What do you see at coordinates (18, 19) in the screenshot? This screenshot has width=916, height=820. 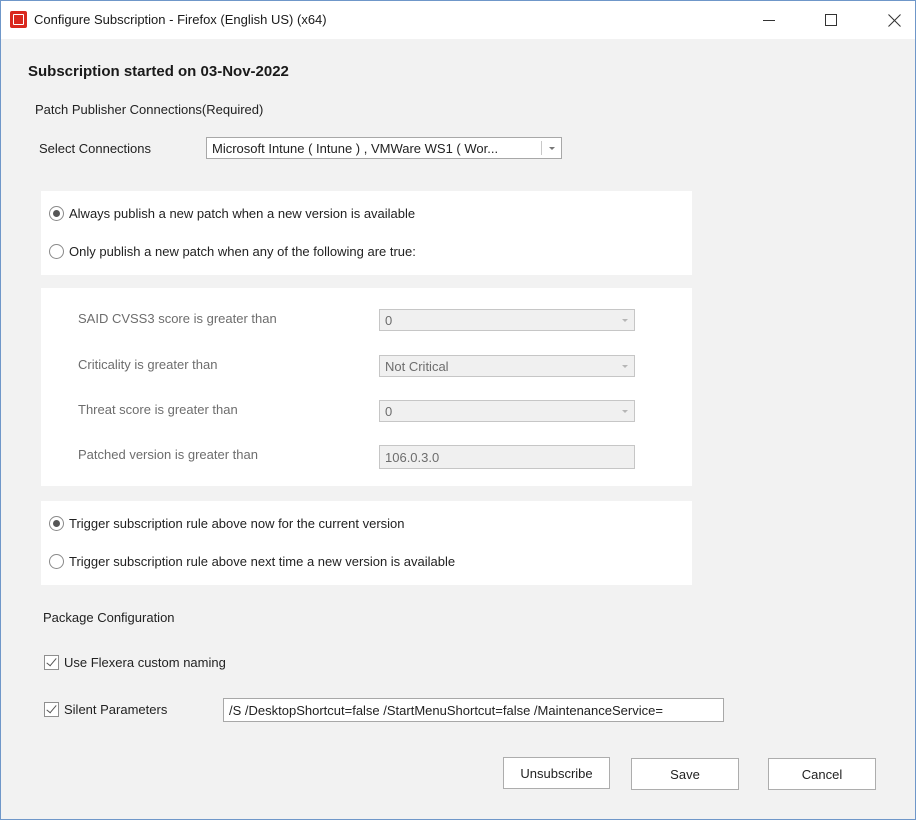 I see `flexera-app-icon` at bounding box center [18, 19].